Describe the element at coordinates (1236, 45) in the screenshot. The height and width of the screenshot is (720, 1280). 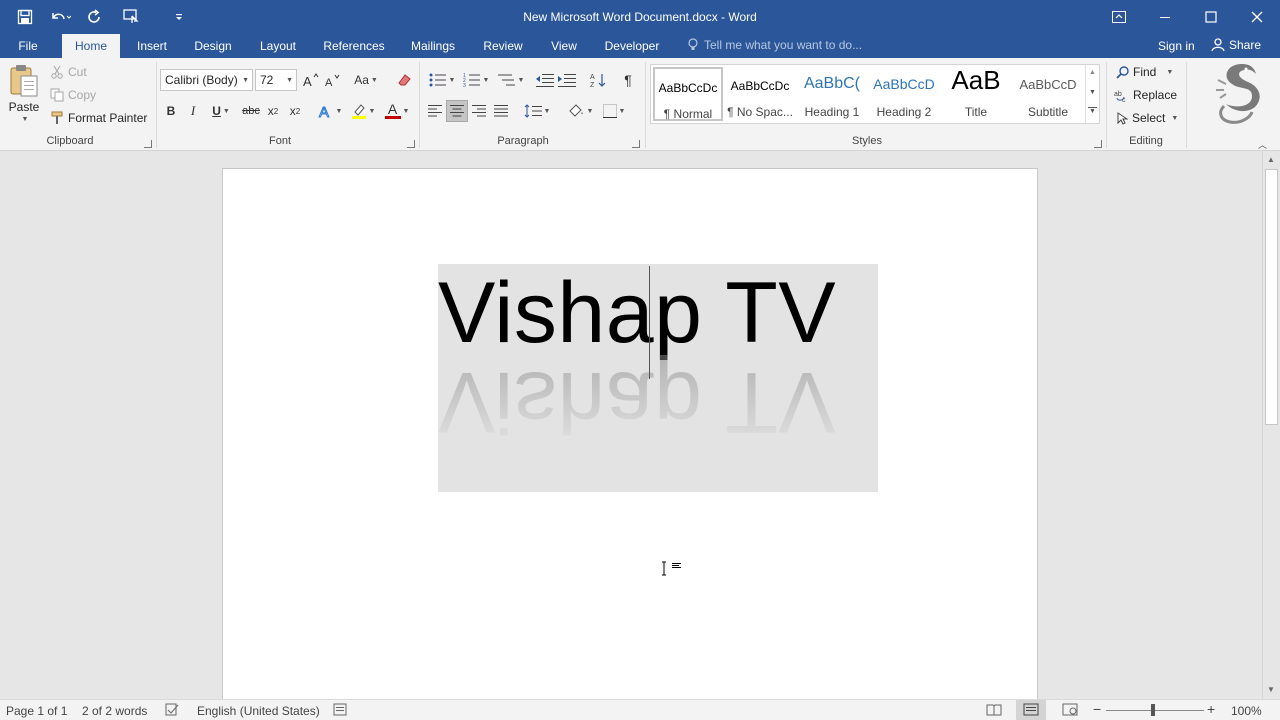
I see `share-button: Share` at that location.